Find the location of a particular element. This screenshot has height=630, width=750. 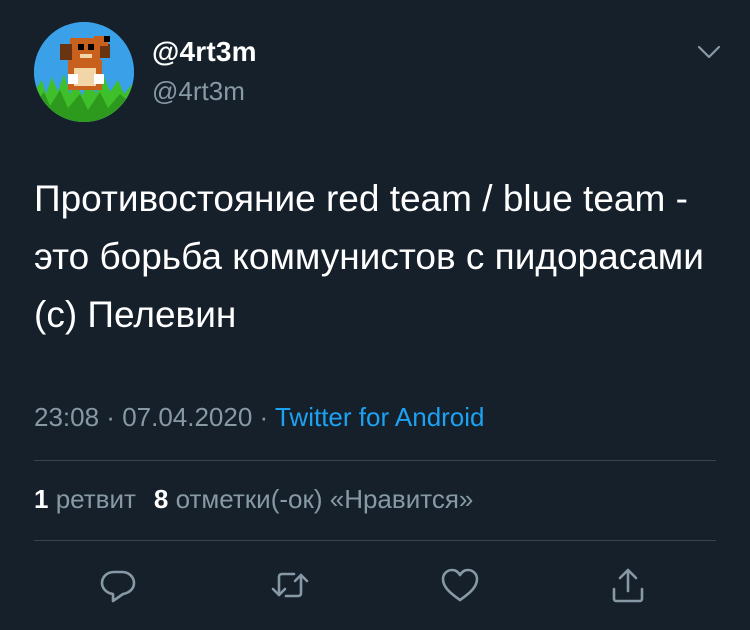

likes-count: 8 is located at coordinates (161, 499).